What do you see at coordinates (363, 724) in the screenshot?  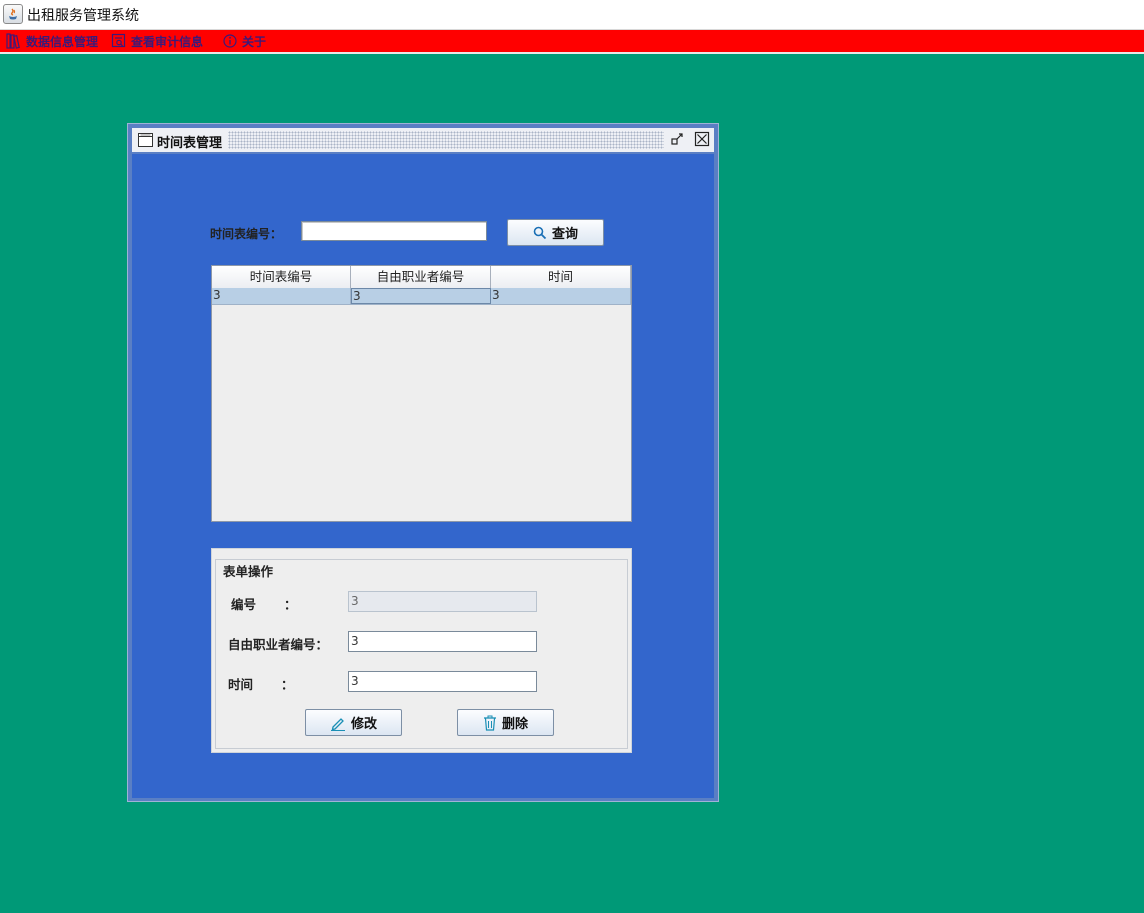 I see `edit-button-label: 修改` at bounding box center [363, 724].